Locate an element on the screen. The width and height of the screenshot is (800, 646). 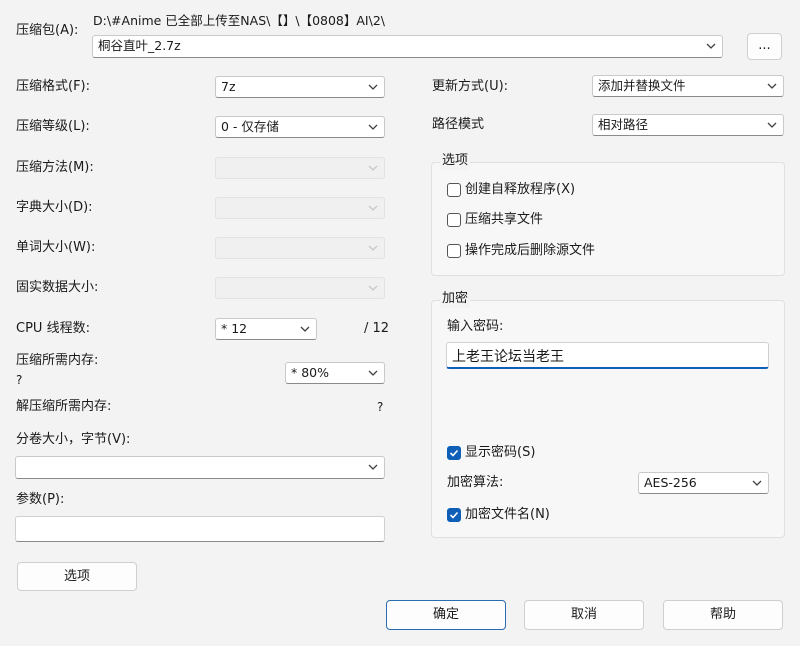
dict-label: 字典大小(D): is located at coordinates (54, 207).